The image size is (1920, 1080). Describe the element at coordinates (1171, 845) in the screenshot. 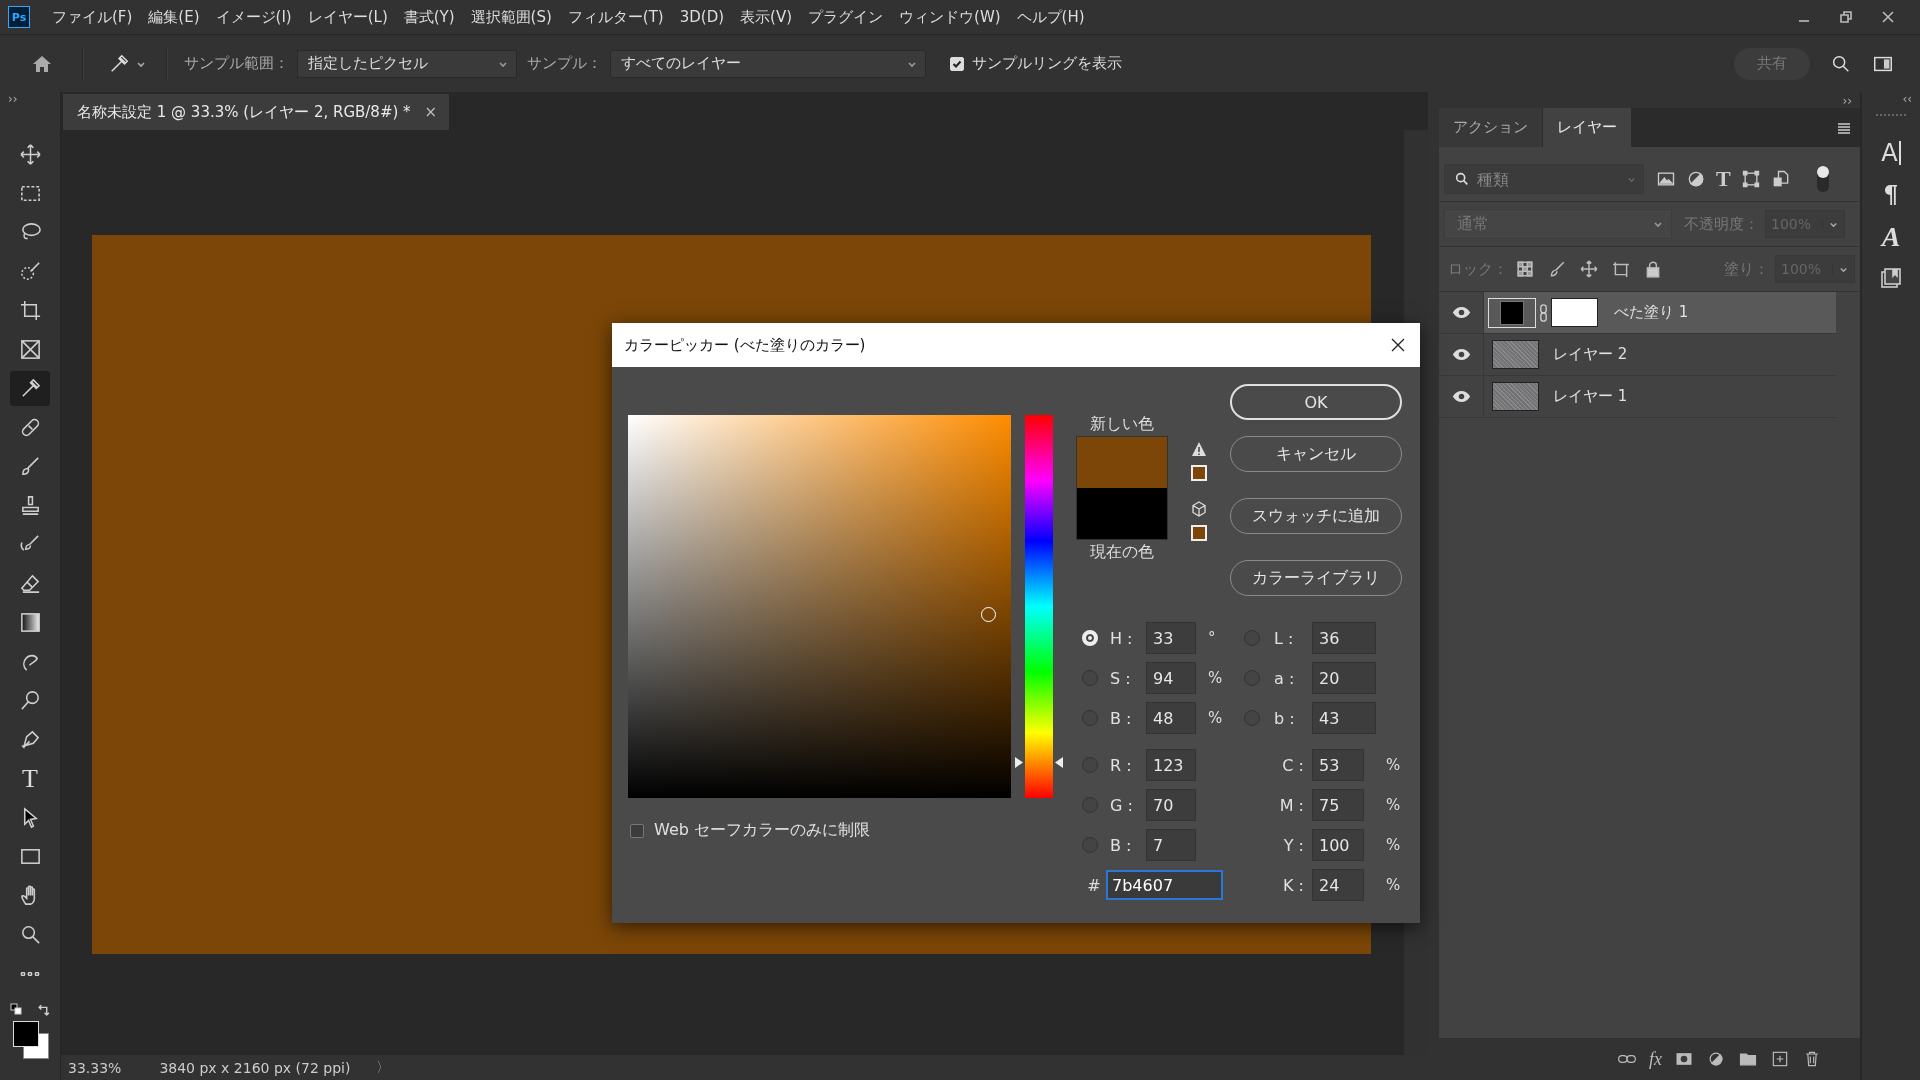

I see `value-field: 7` at that location.